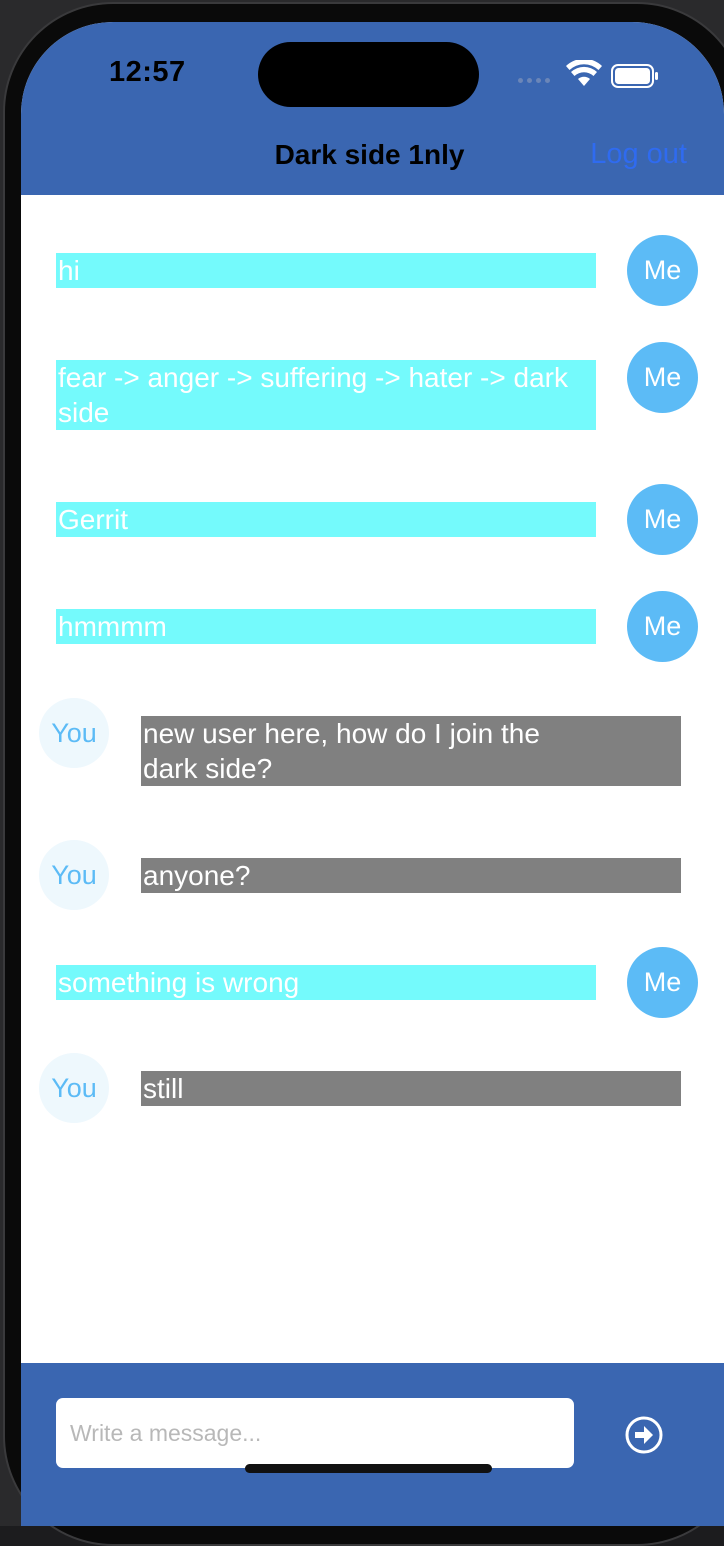 This screenshot has height=1546, width=724. I want to click on top-bar: 12:57 Dark side 1nly Log out, so click(372, 108).